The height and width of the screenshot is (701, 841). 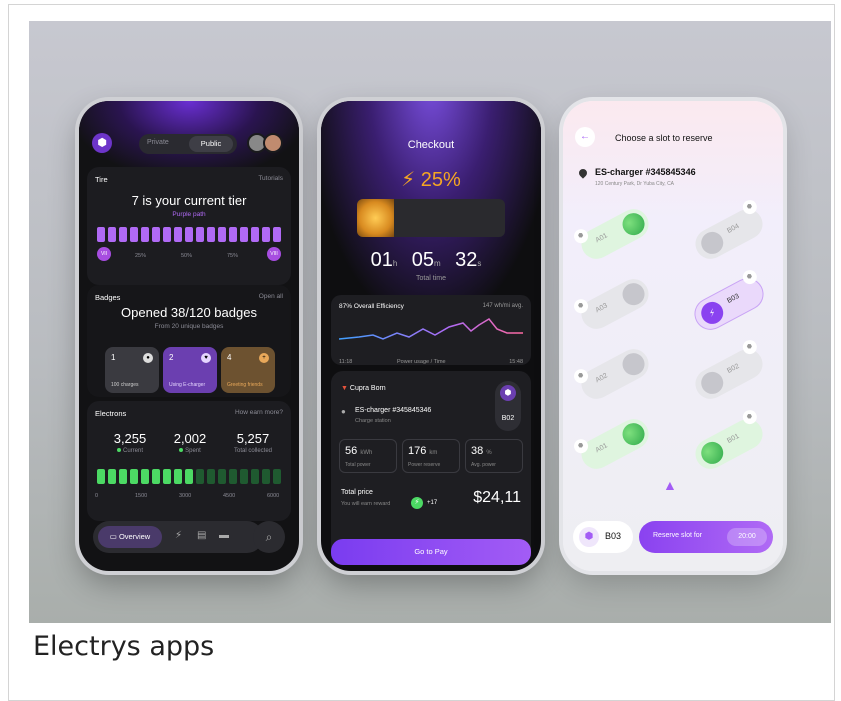 I want to click on metric-number: 176, so click(x=417, y=451).